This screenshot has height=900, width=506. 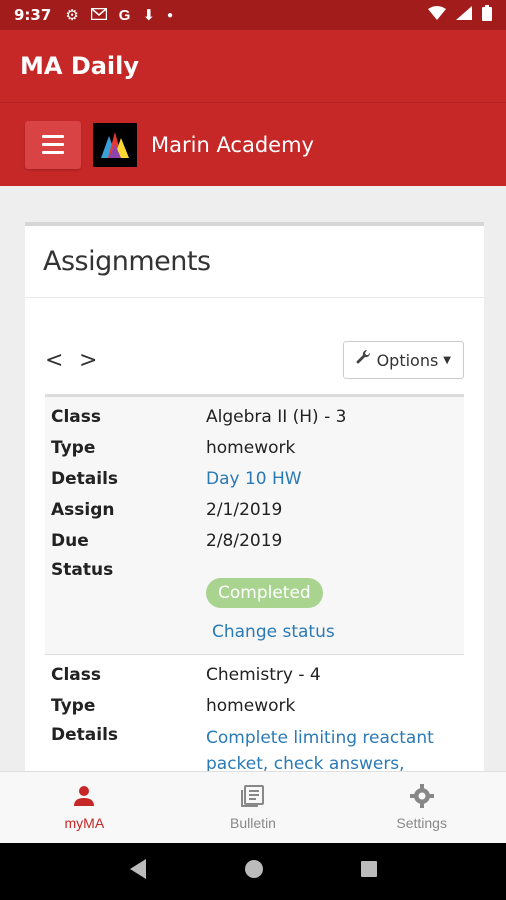 I want to click on back-icon, so click(x=138, y=871).